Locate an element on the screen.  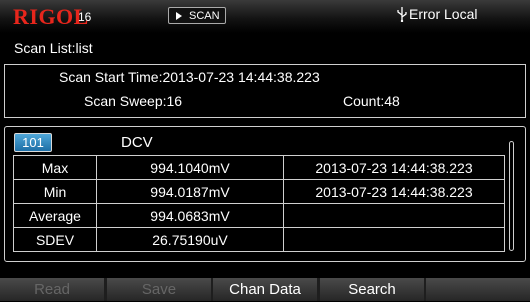
stat-value: 994.0187mV is located at coordinates (190, 191).